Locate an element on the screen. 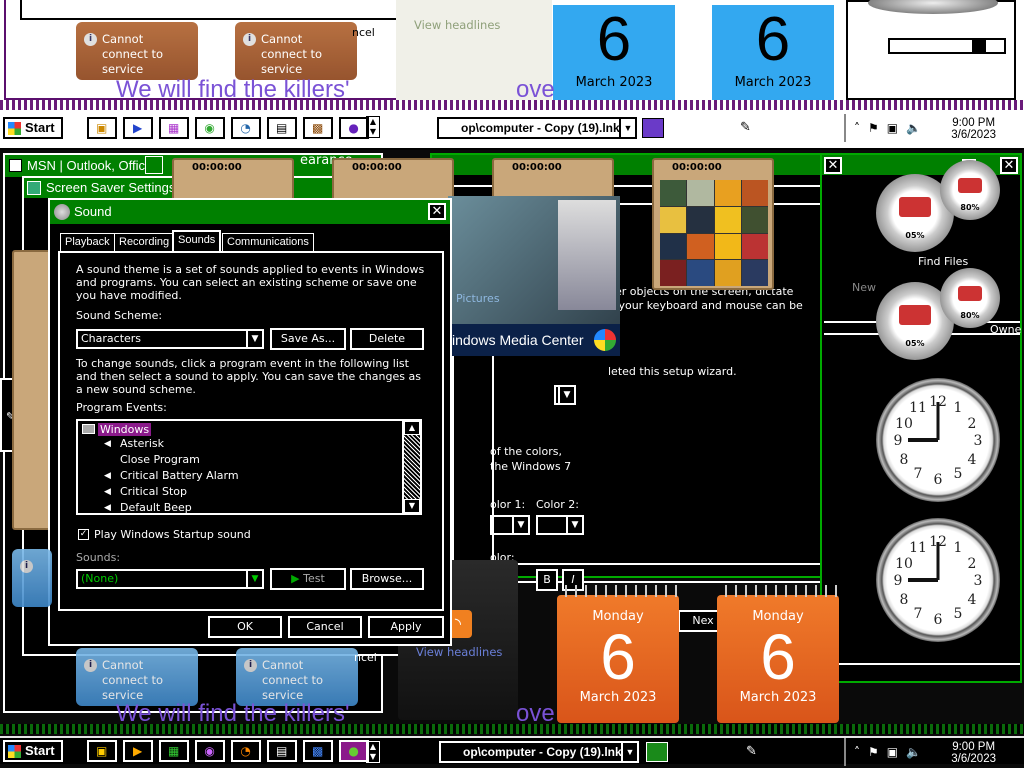 The width and height of the screenshot is (1024, 768). tab-communications: Communications is located at coordinates (268, 242).